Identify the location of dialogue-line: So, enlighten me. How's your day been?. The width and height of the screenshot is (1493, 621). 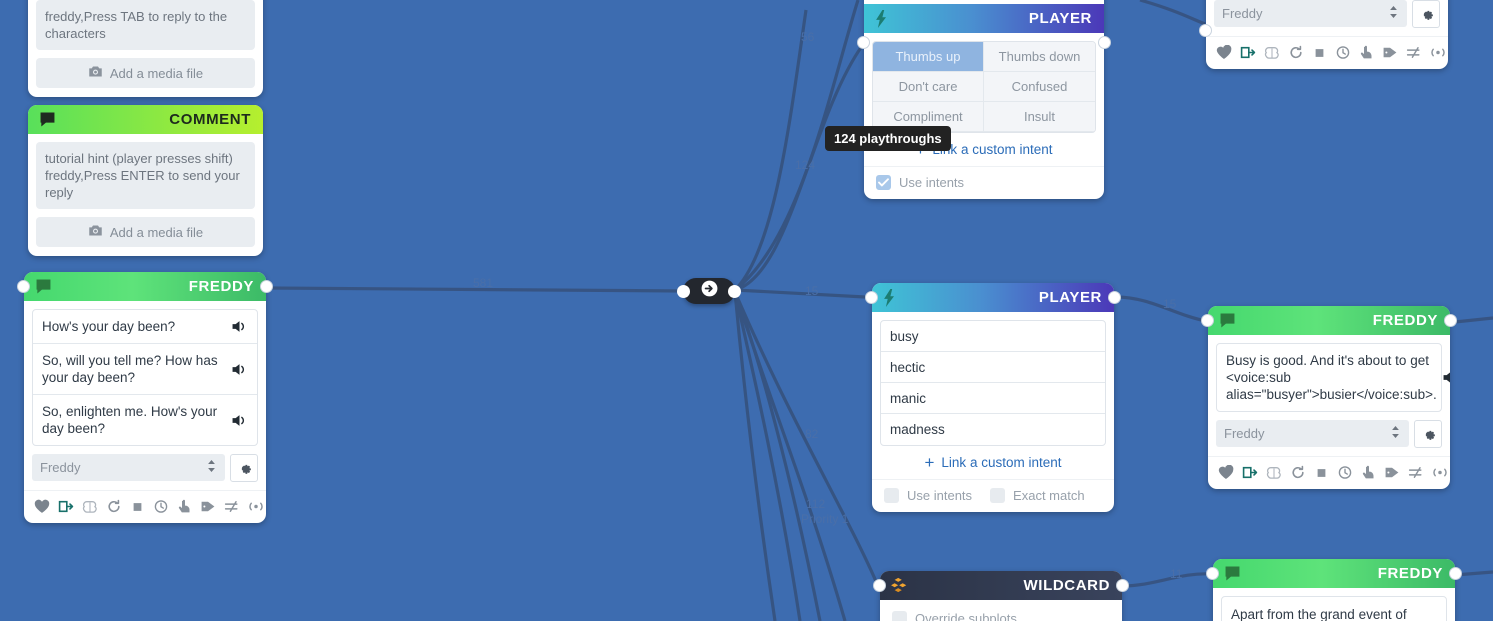
(145, 420).